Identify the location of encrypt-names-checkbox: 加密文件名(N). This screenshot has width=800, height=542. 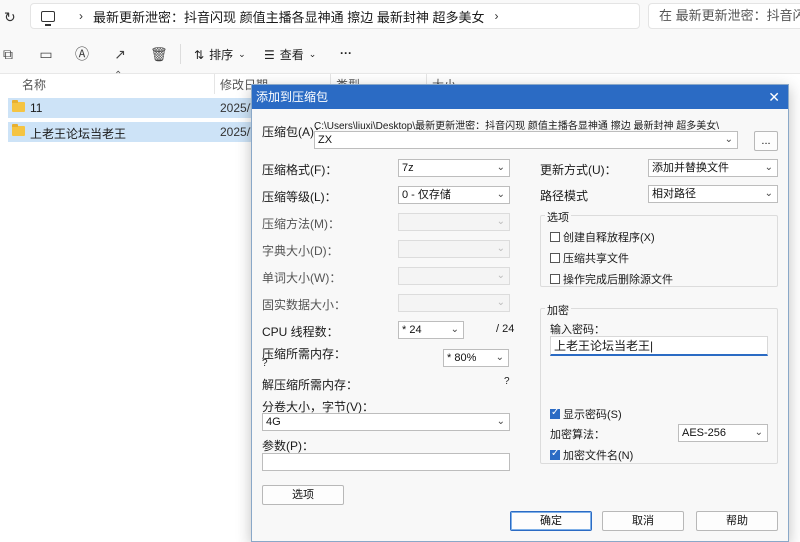
(591, 455).